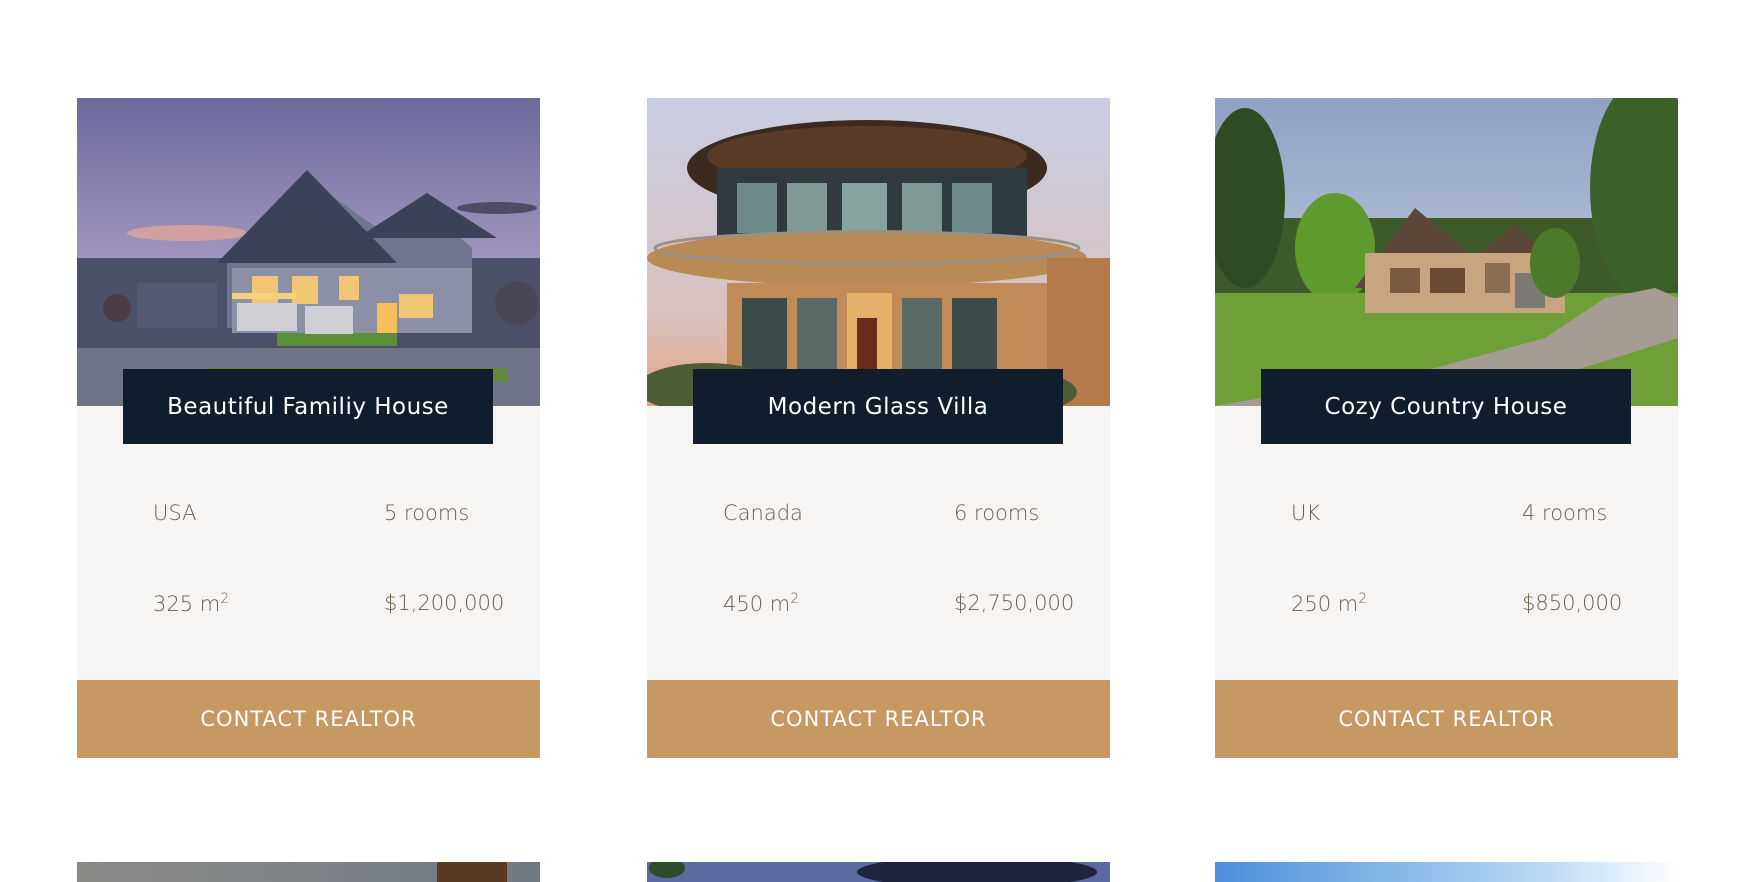 The width and height of the screenshot is (1758, 882). Describe the element at coordinates (308, 252) in the screenshot. I see `property-photo-family-house` at that location.